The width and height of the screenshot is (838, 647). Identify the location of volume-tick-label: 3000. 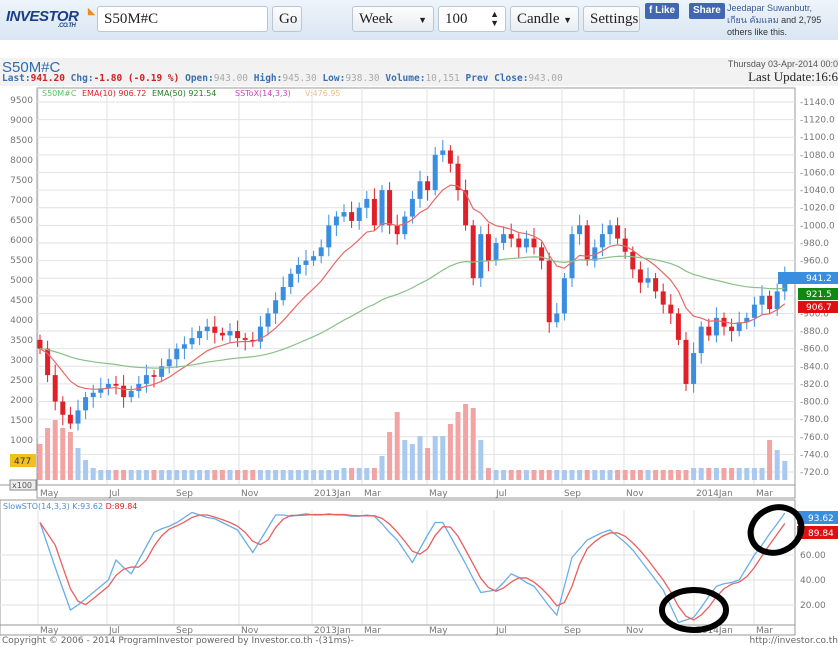
(21, 361).